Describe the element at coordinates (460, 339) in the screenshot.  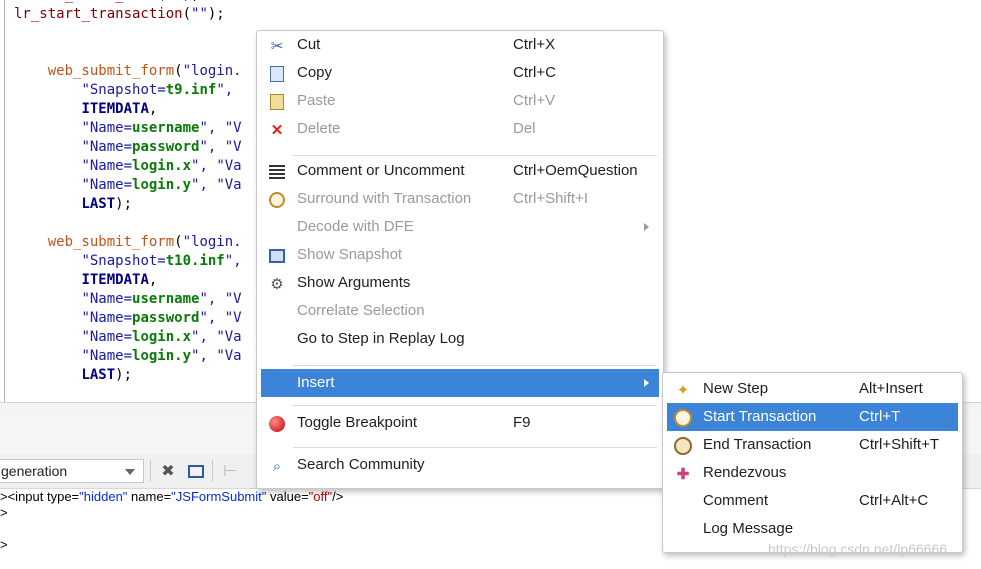
I see `menu-item-goto-replay-log: Go to Step in Replay Log` at that location.